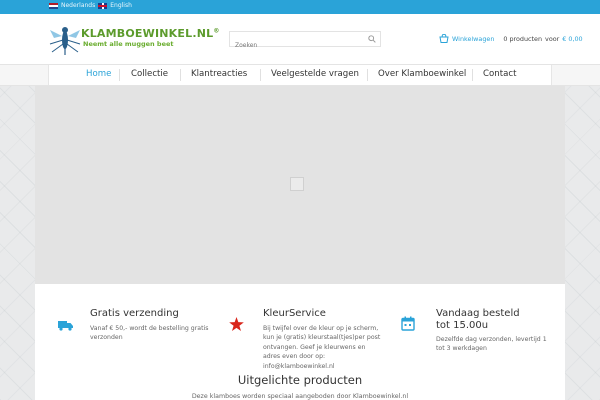  What do you see at coordinates (149, 74) in the screenshot?
I see `nav-item-collectie: Collectie` at bounding box center [149, 74].